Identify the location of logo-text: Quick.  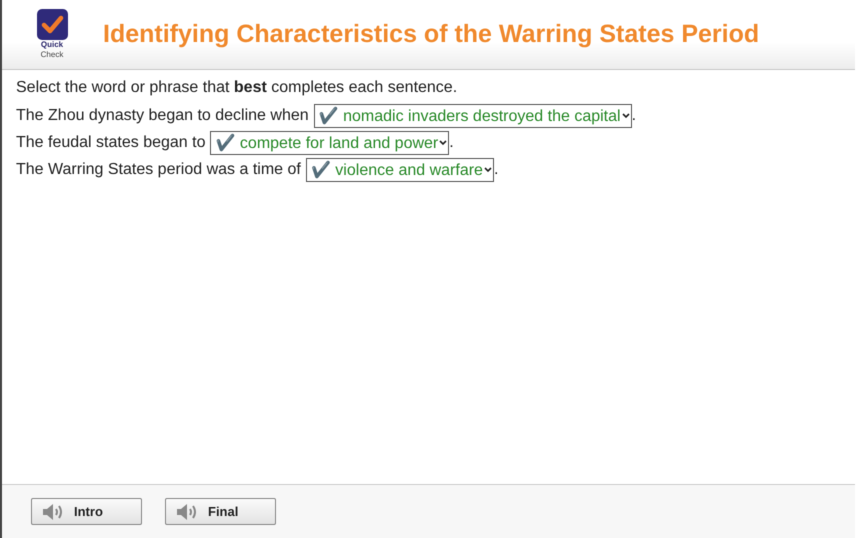
(52, 45).